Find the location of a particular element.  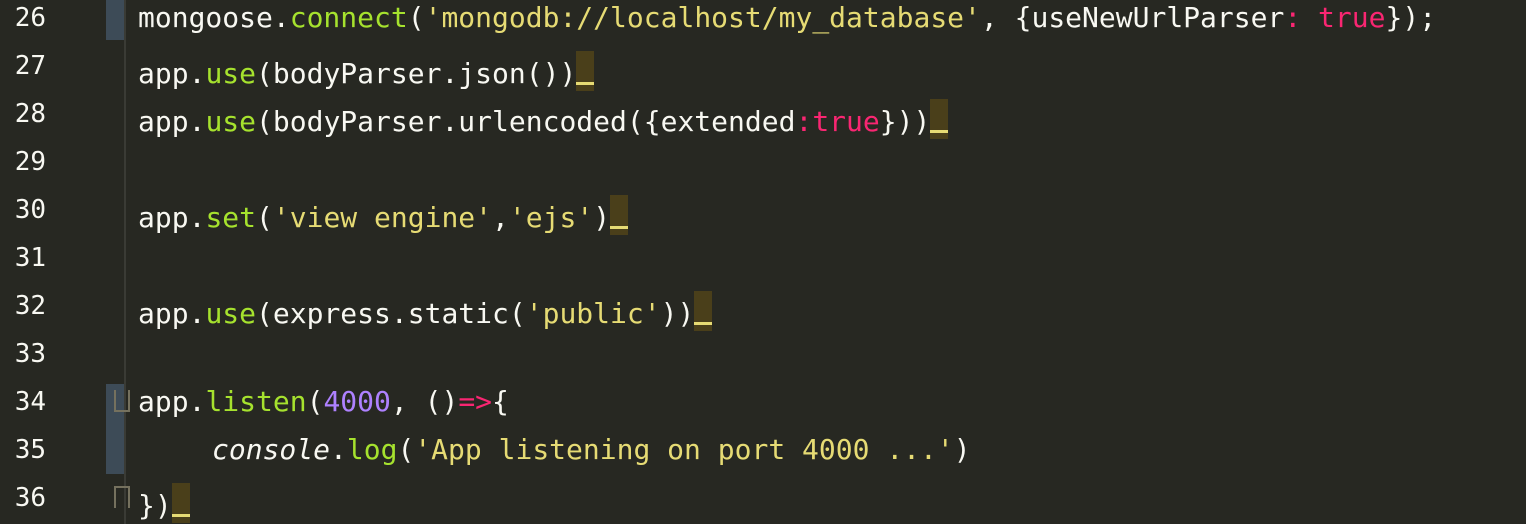

line-number: 33 is located at coordinates (30, 354).